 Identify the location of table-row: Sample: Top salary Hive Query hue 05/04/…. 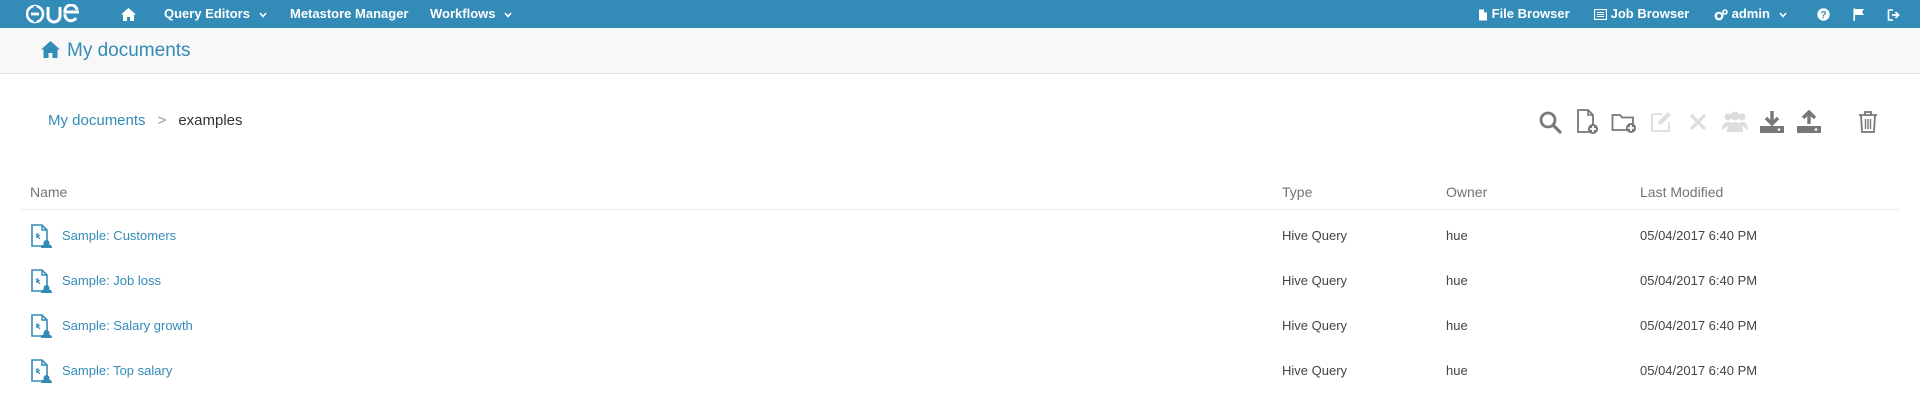
(960, 370).